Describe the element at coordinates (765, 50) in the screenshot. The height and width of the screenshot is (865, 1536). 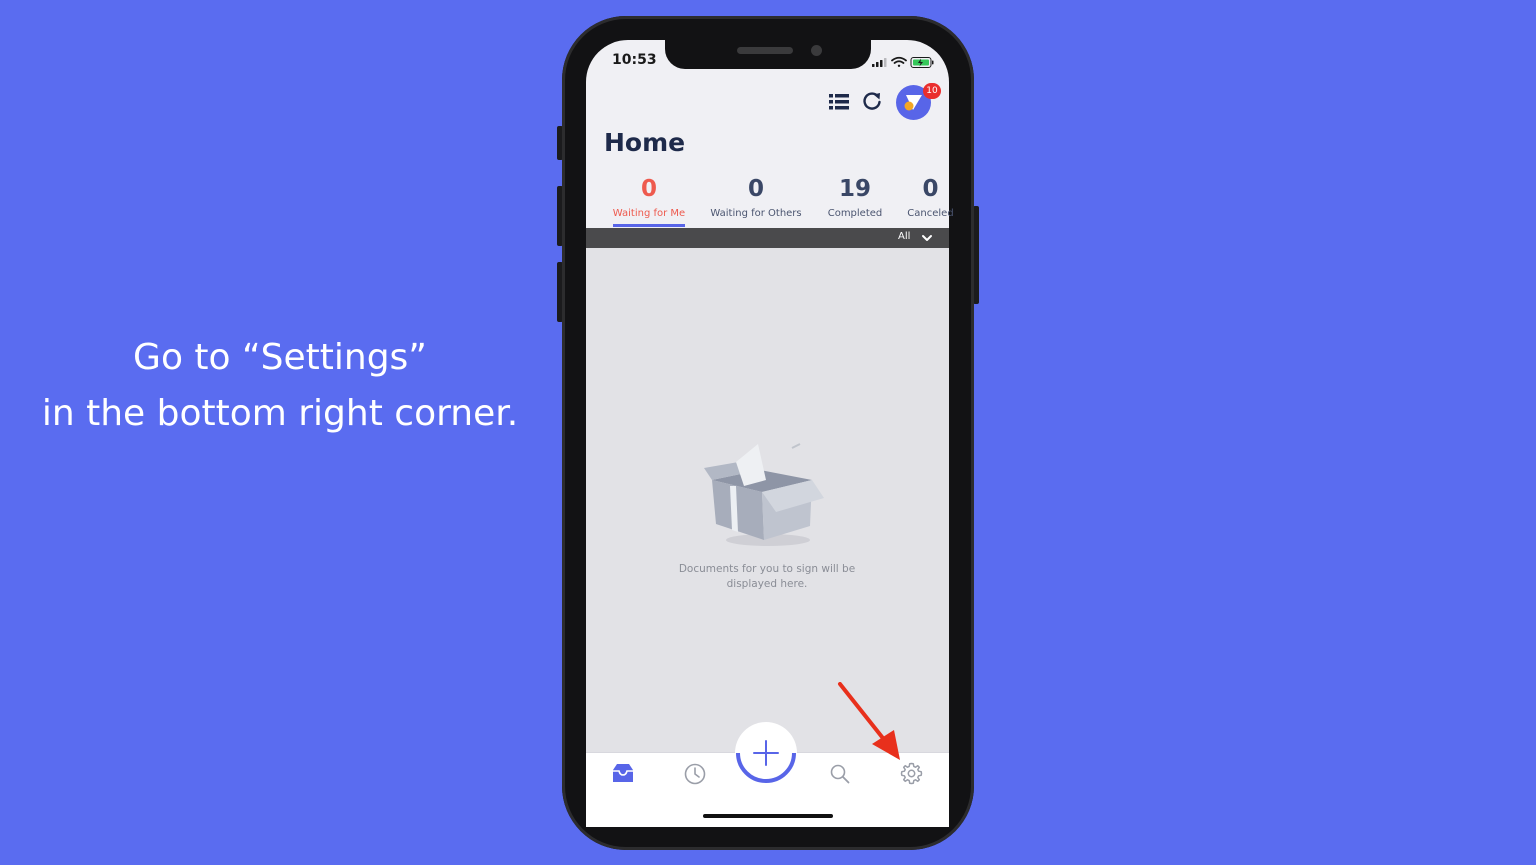
I see `speaker-grille` at that location.